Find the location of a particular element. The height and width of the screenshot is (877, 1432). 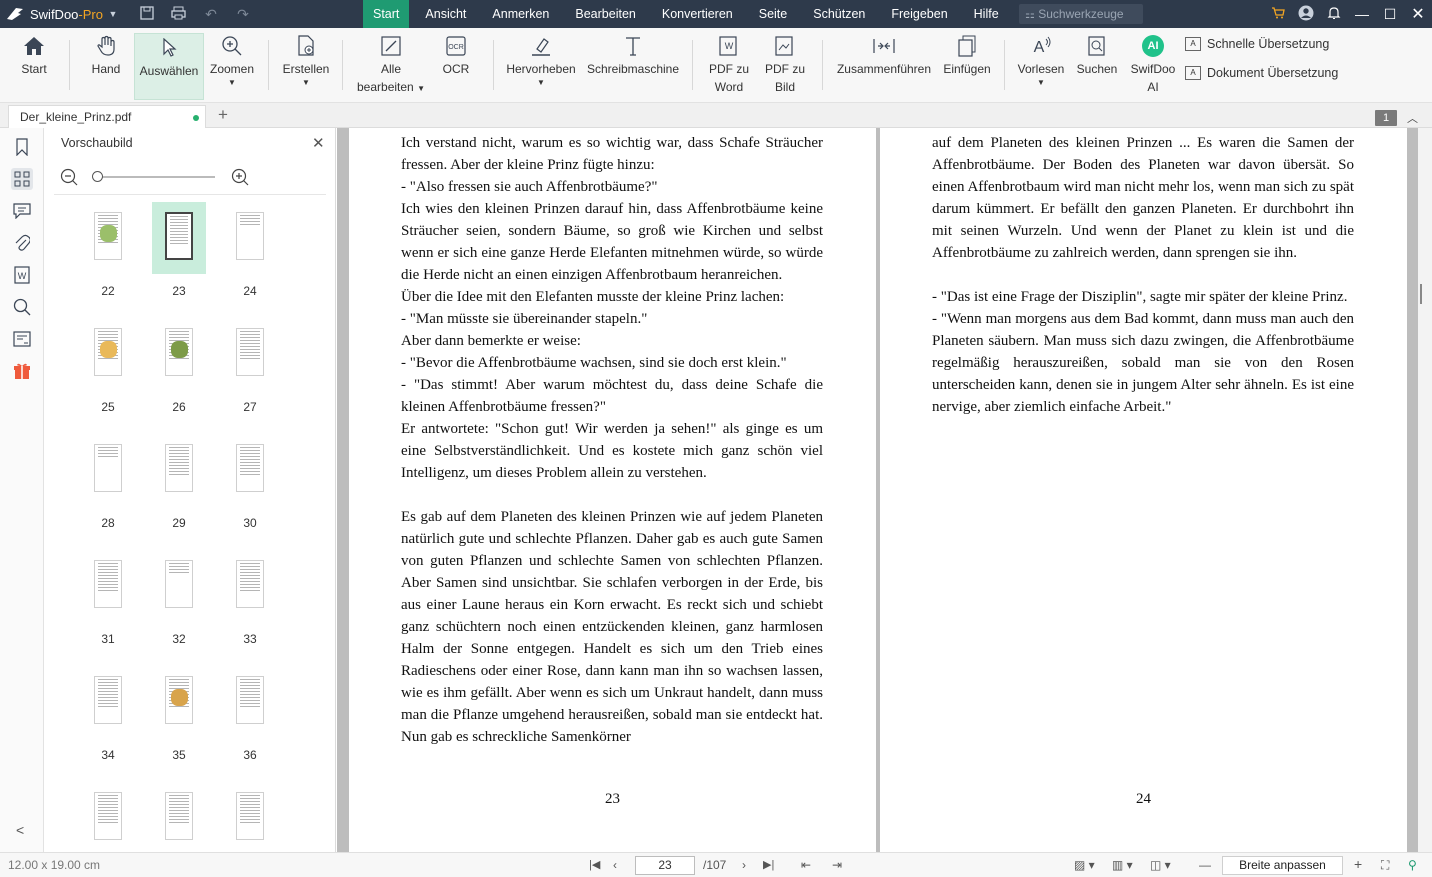

page-display-mode-icon: ▨ ▾ is located at coordinates (1084, 865).